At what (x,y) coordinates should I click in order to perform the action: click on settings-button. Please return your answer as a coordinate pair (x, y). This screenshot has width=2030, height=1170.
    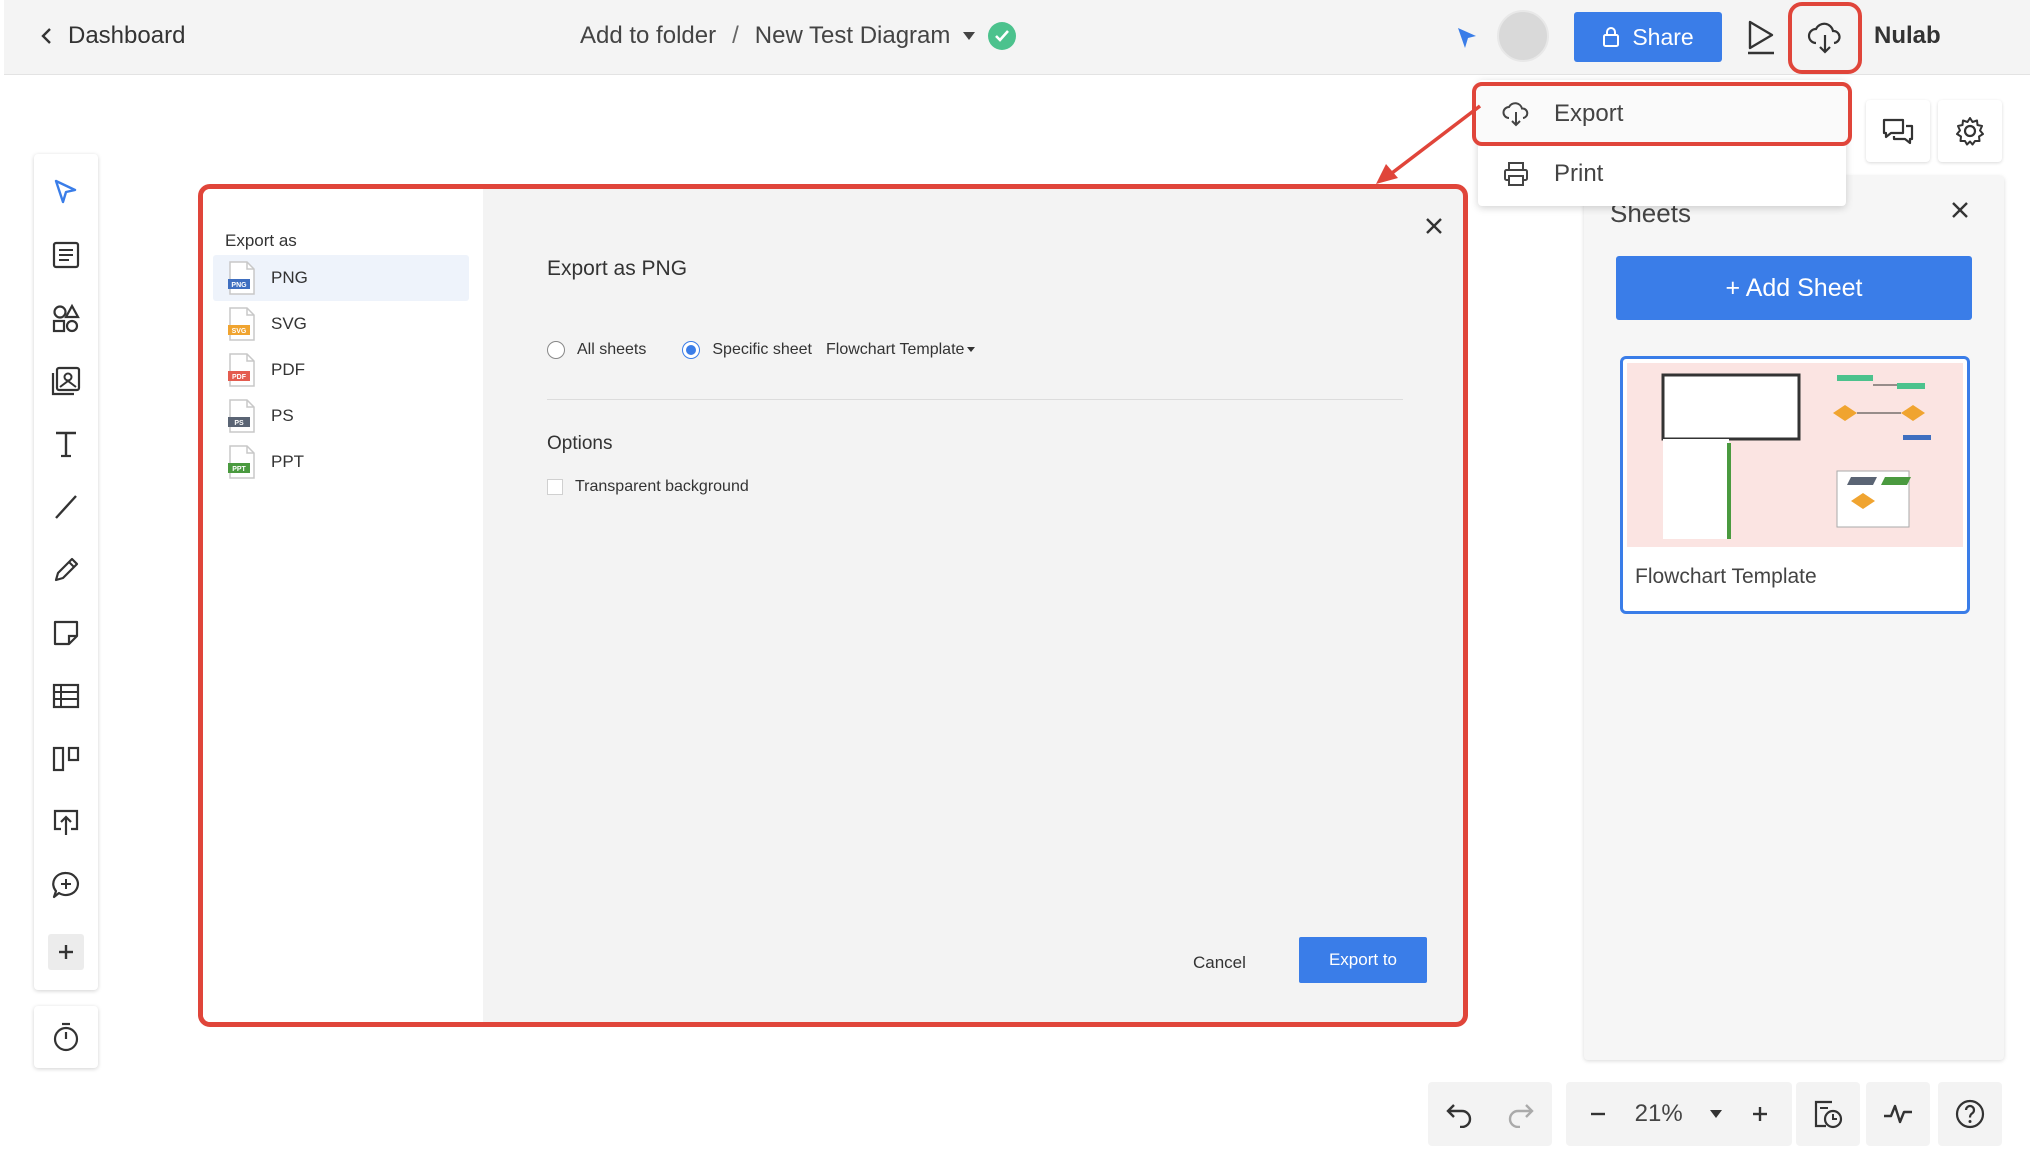
    Looking at the image, I should click on (1970, 131).